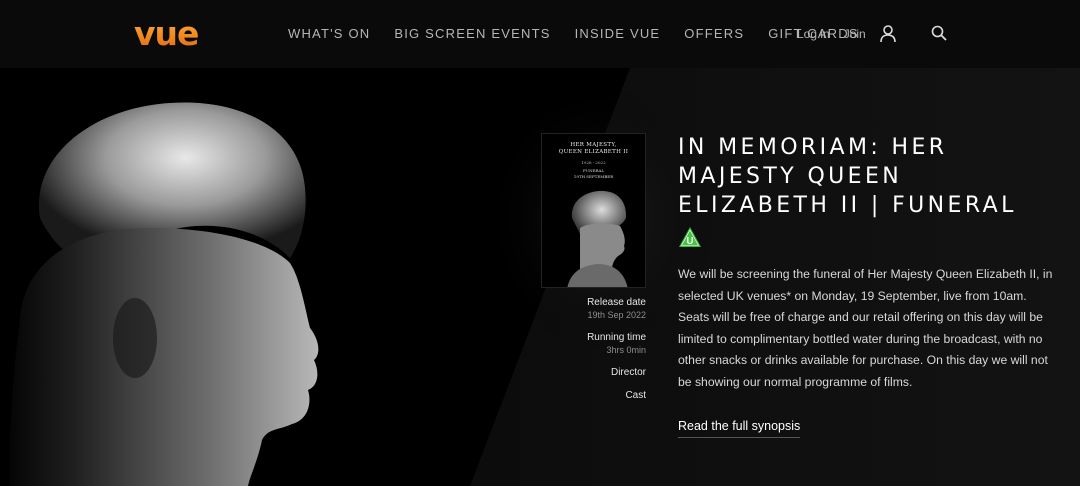 This screenshot has width=1080, height=486. What do you see at coordinates (593, 152) in the screenshot?
I see `poster-title-line2: QUEEN ELIZABETH II` at bounding box center [593, 152].